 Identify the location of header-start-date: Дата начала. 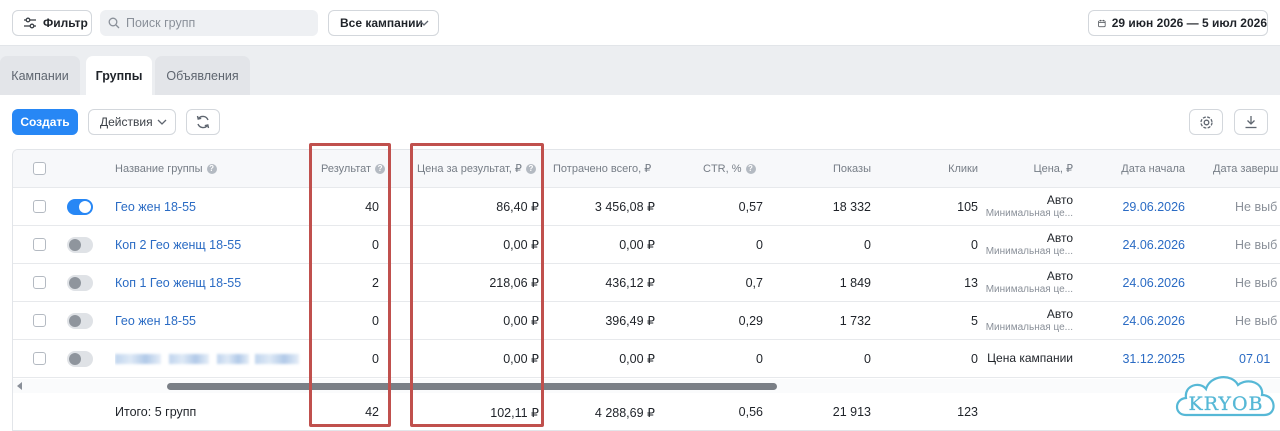
(1139, 168).